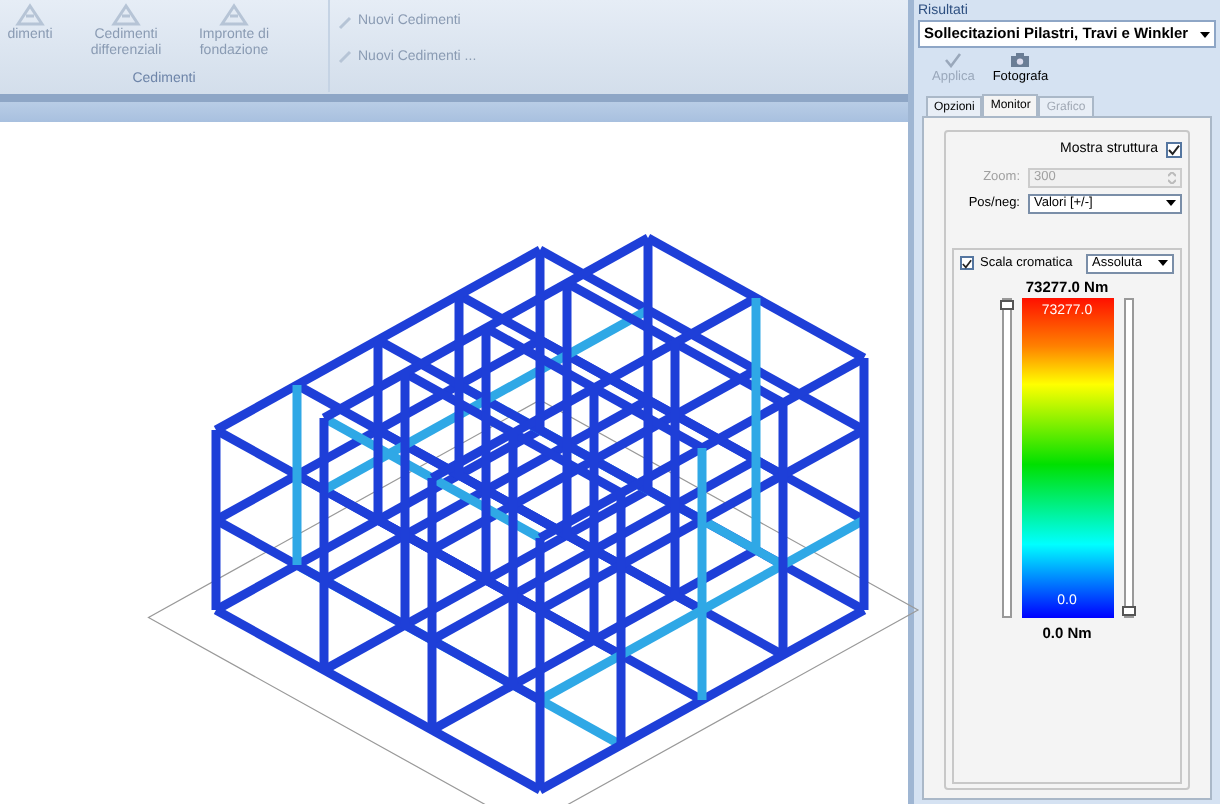 This screenshot has width=1220, height=804. What do you see at coordinates (1172, 177) in the screenshot?
I see `spin-icon` at bounding box center [1172, 177].